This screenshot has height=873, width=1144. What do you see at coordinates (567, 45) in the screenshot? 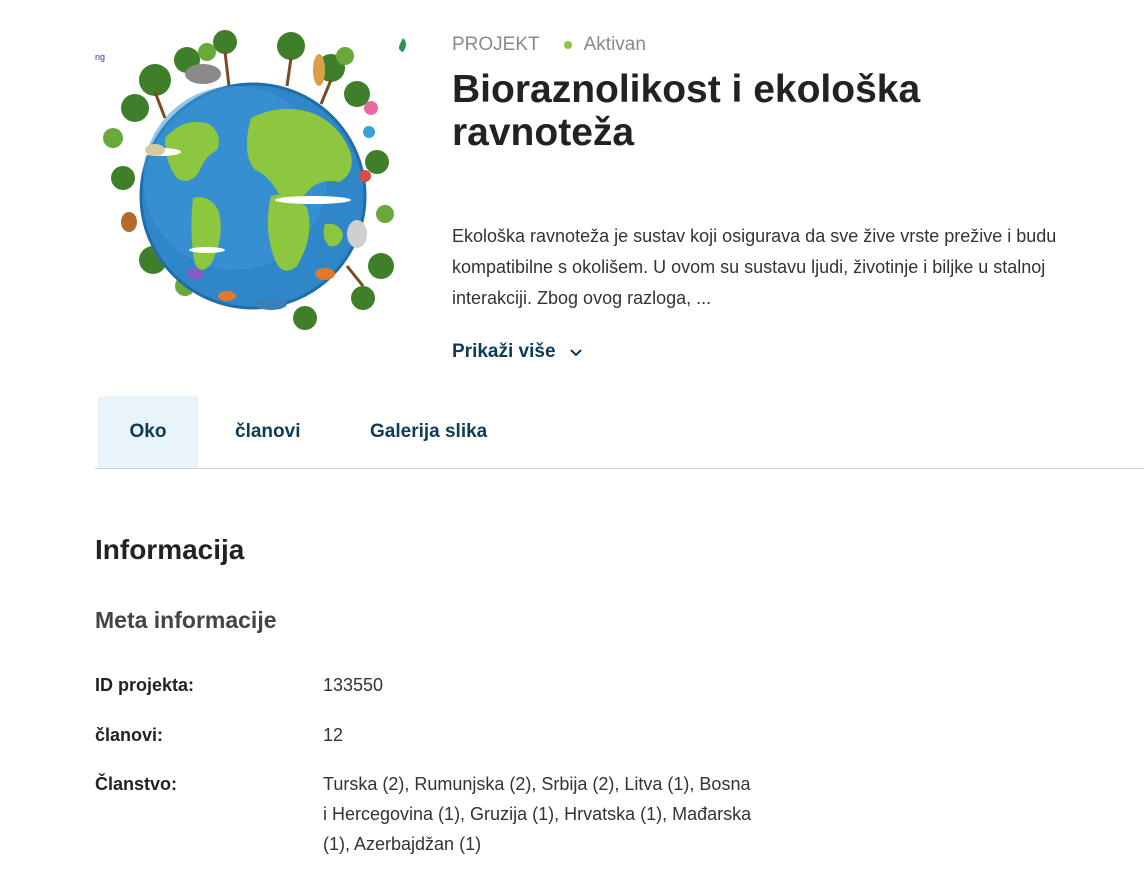
I see `status-dot-icon` at bounding box center [567, 45].